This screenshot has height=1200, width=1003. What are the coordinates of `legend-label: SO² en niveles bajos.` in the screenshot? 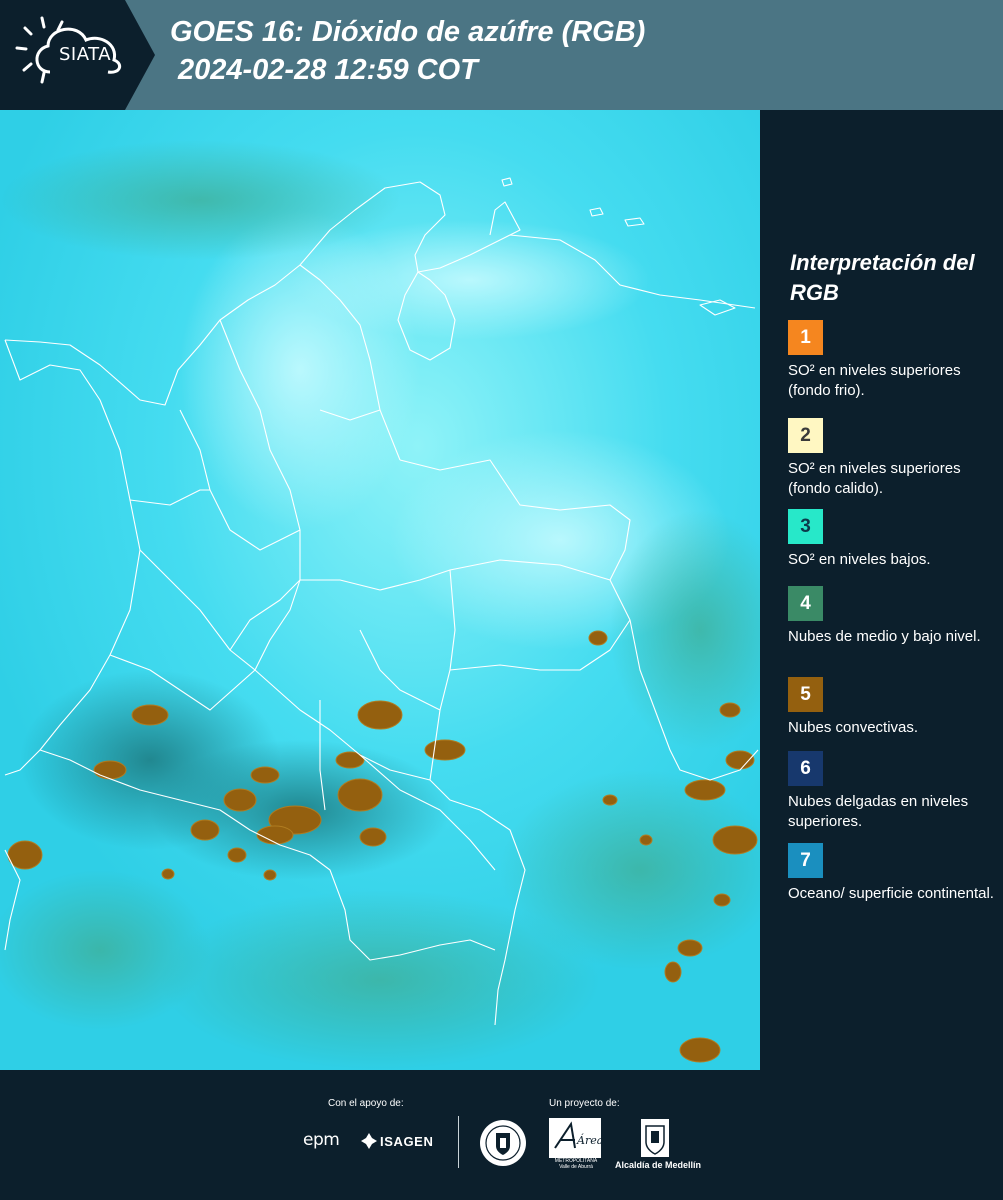 It's located at (859, 559).